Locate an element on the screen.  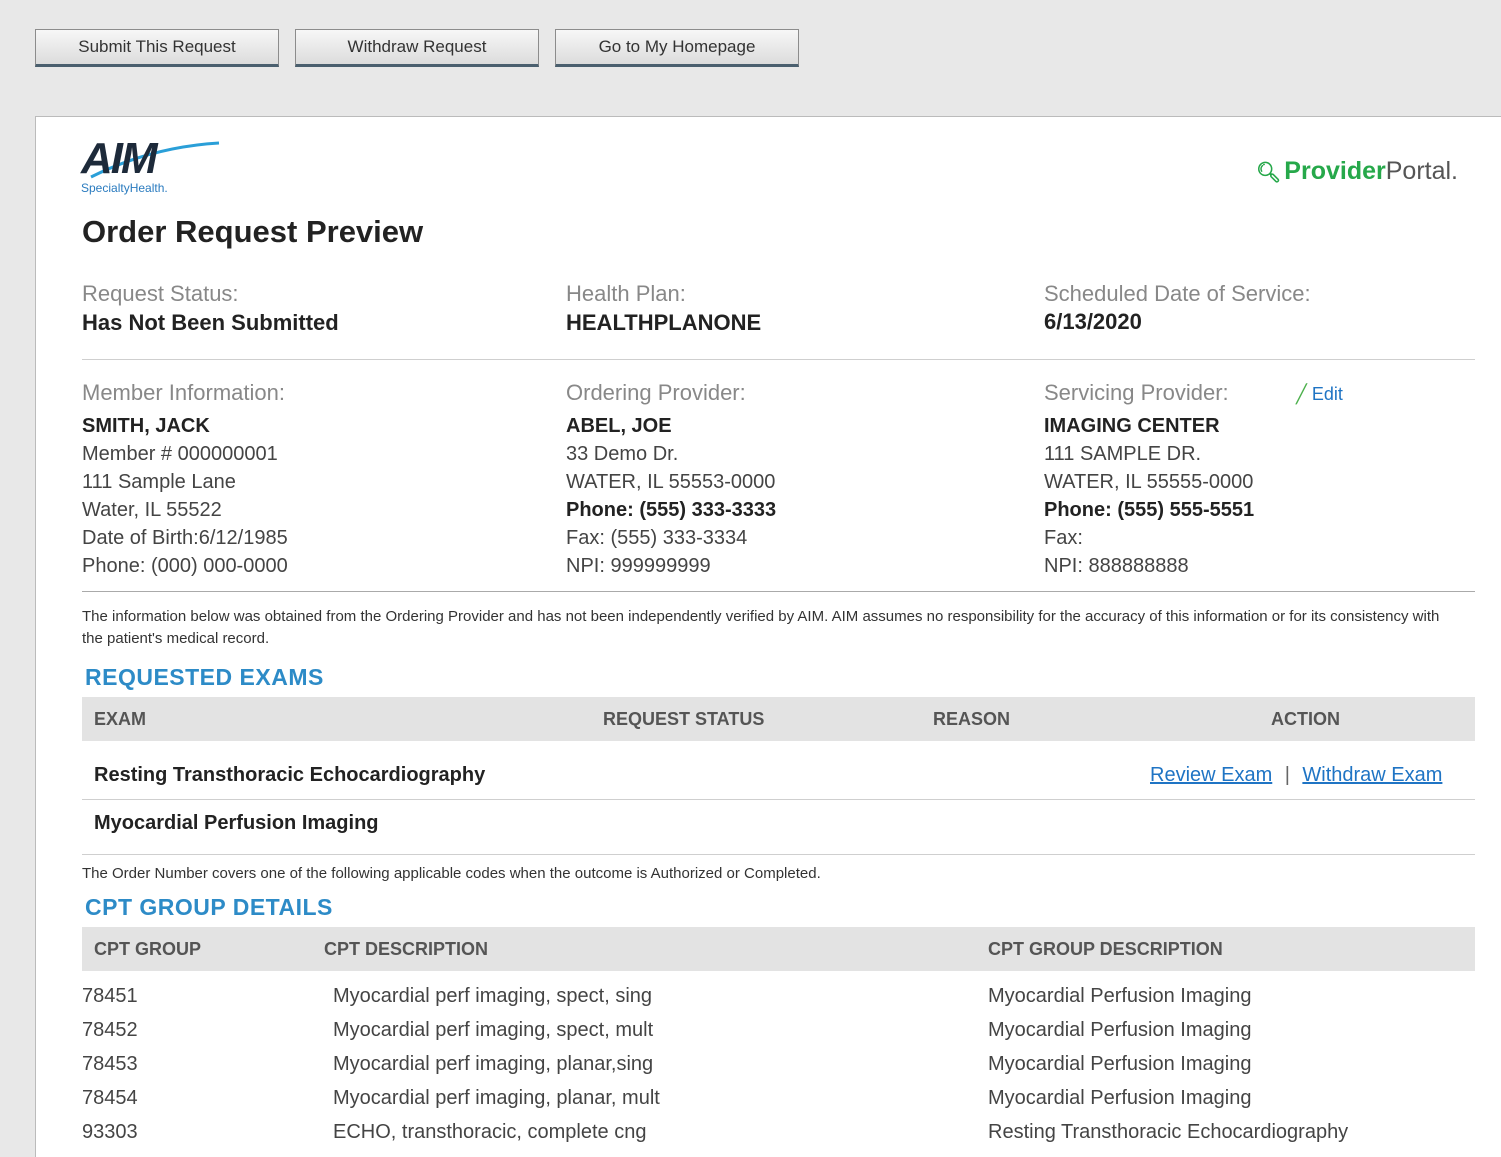
aim-logo: AIM SpecialtyHealth. is located at coordinates (151, 168).